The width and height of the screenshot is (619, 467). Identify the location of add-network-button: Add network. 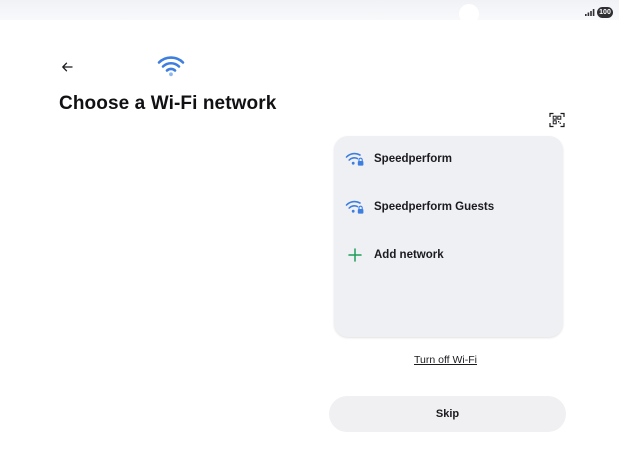
(449, 255).